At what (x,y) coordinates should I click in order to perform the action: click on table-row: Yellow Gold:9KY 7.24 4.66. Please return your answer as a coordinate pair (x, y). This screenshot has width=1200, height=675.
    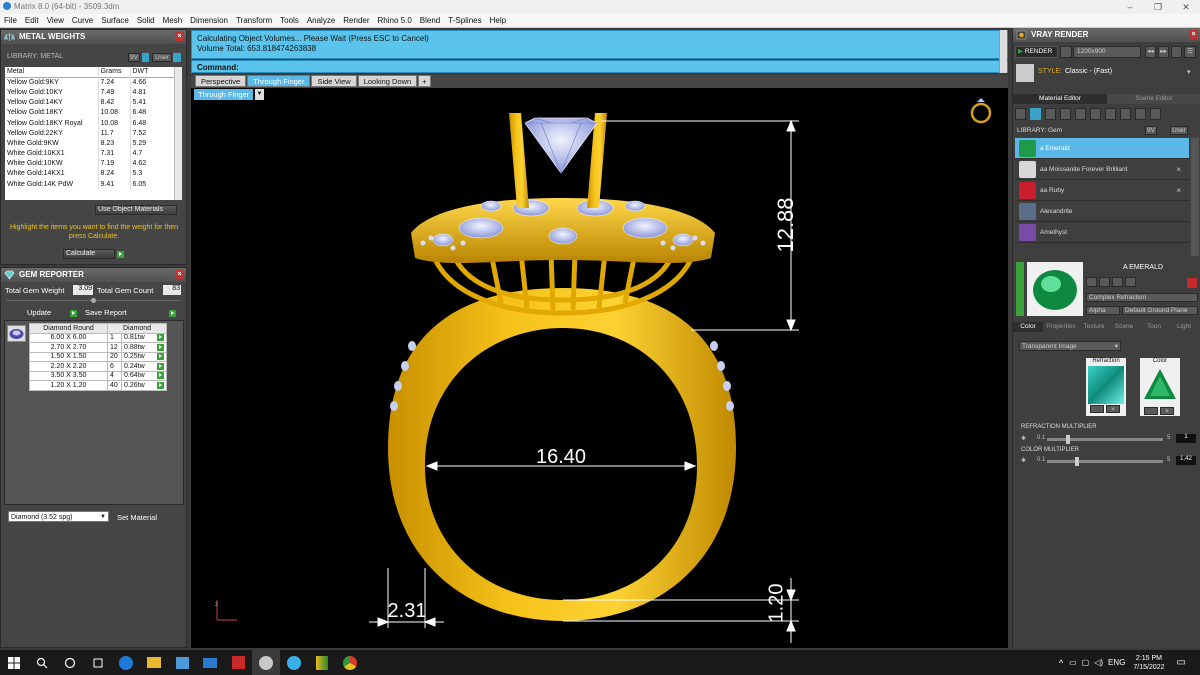
    Looking at the image, I should click on (90, 82).